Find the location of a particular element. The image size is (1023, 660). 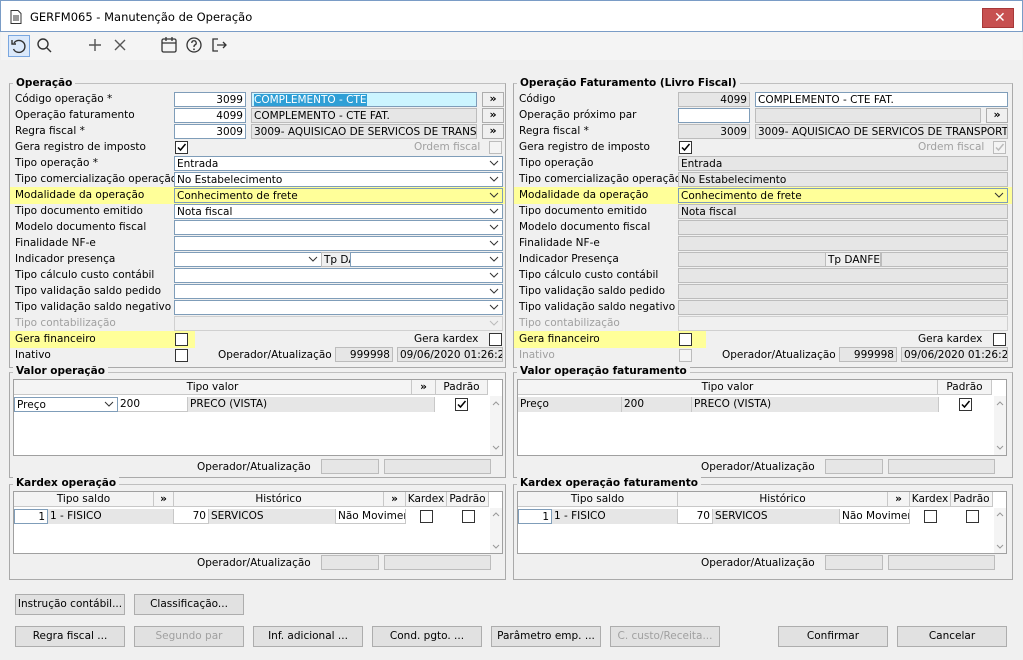

inativo-checkbox is located at coordinates (181, 355).